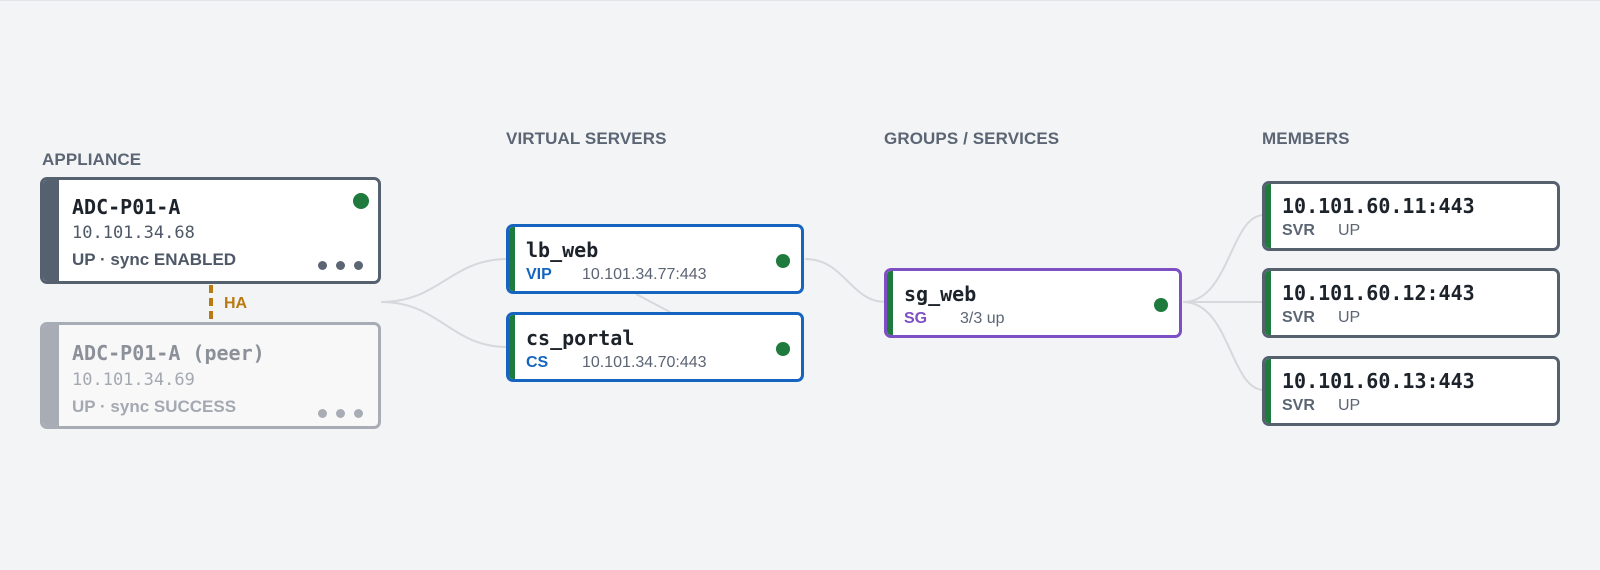 This screenshot has width=1600, height=570. What do you see at coordinates (154, 406) in the screenshot?
I see `peer-status: UP · sync SUCCESS` at bounding box center [154, 406].